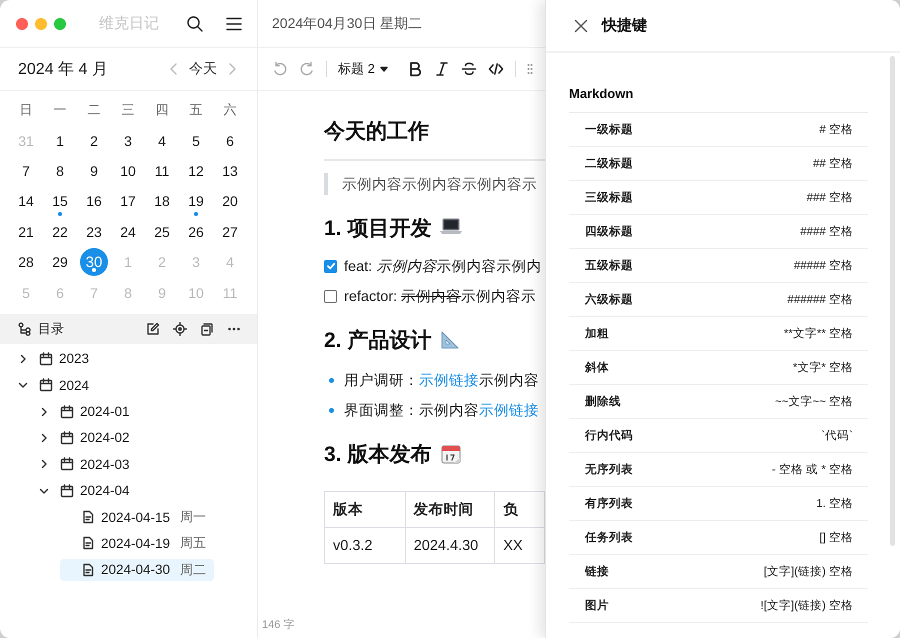  Describe the element at coordinates (624, 25) in the screenshot. I see `panel-title: 快捷键` at that location.